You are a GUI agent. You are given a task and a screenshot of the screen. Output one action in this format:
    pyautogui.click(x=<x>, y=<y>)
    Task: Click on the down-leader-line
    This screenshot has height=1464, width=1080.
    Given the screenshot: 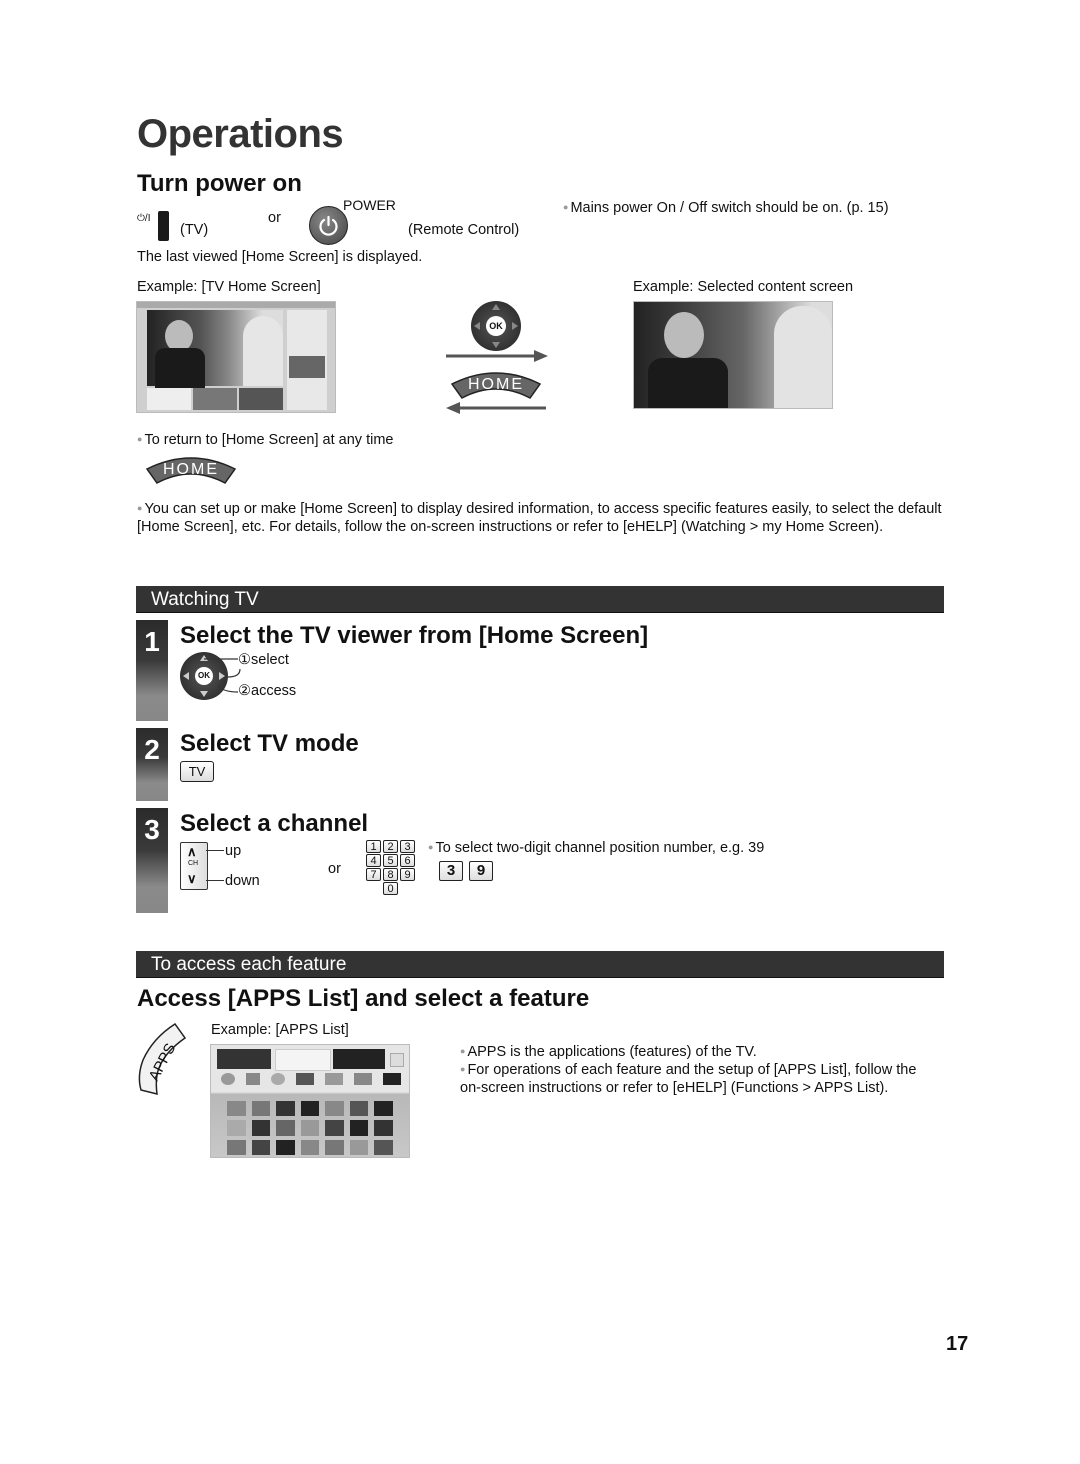 What is the action you would take?
    pyautogui.click(x=215, y=880)
    